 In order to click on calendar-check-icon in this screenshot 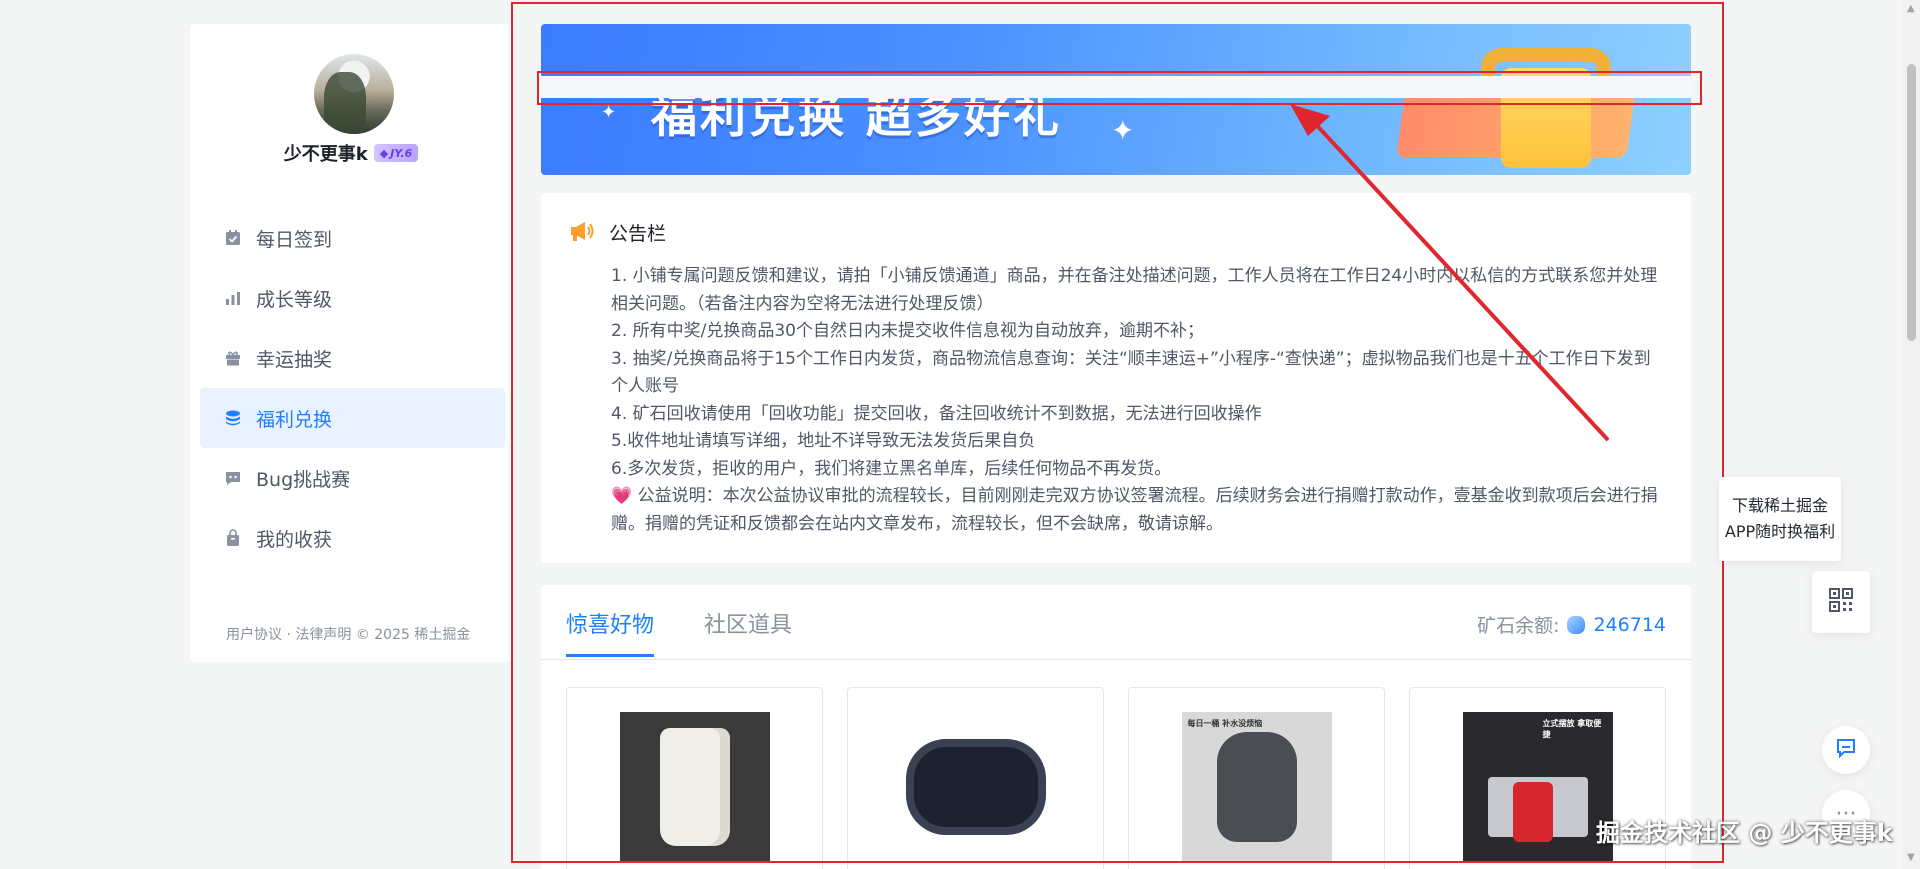, I will do `click(233, 238)`.